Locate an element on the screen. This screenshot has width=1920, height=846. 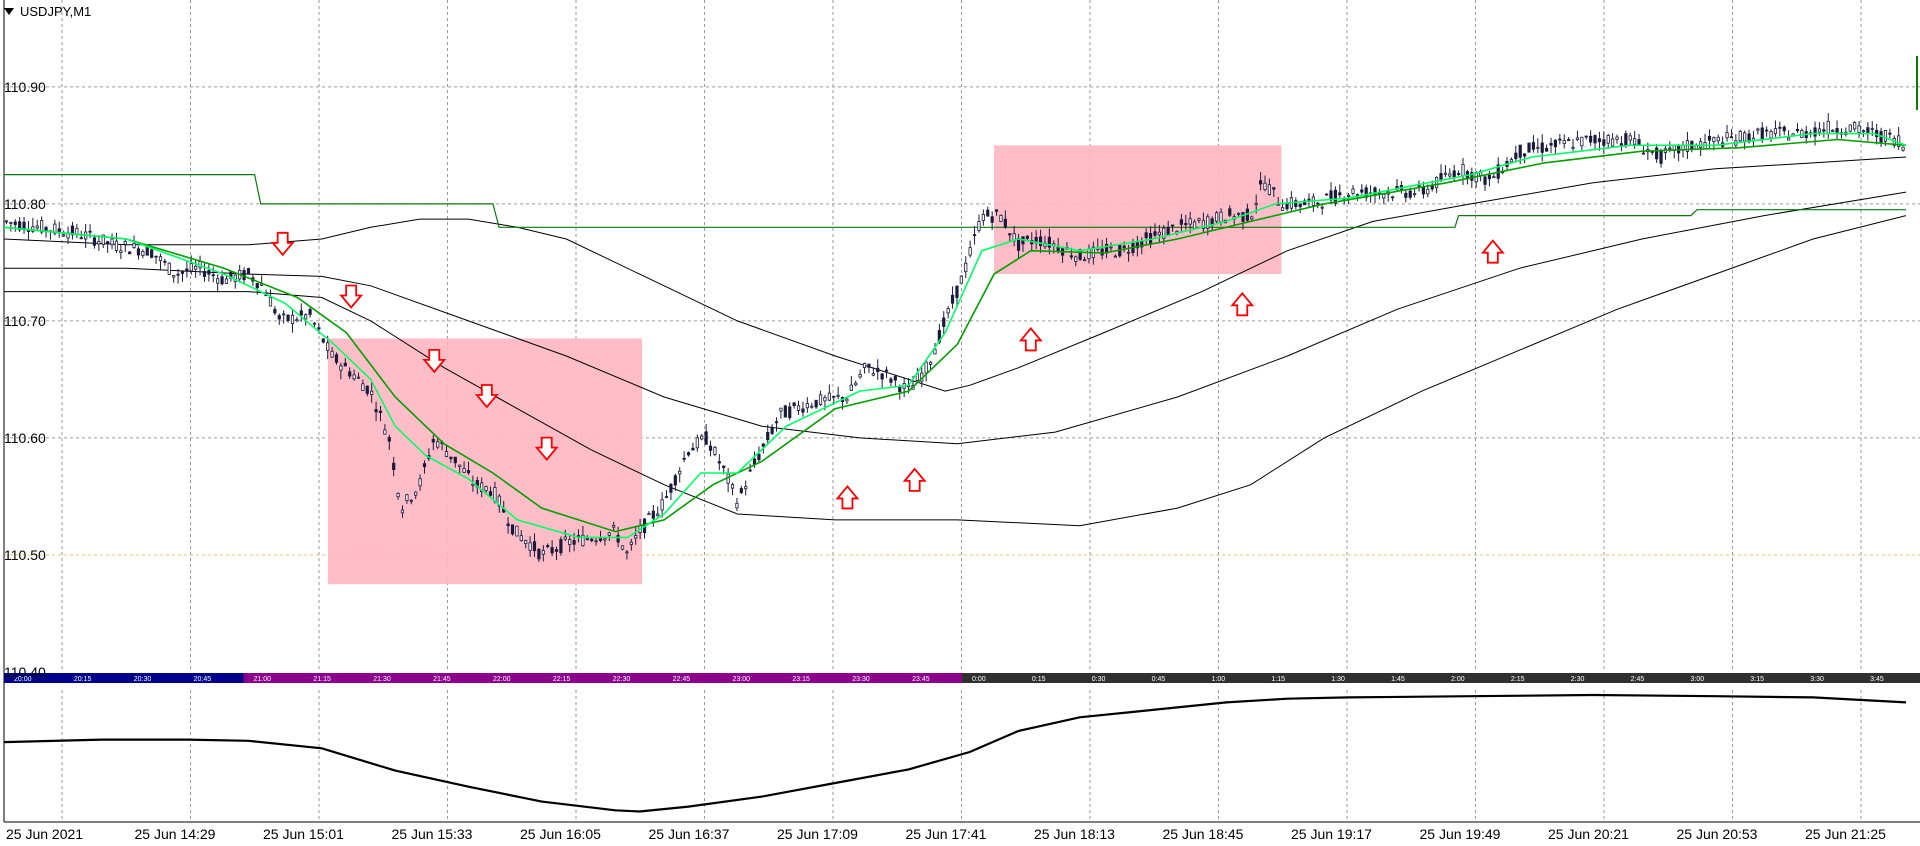
time-axis-label: 25 Jun 20:53 is located at coordinates (1717, 834).